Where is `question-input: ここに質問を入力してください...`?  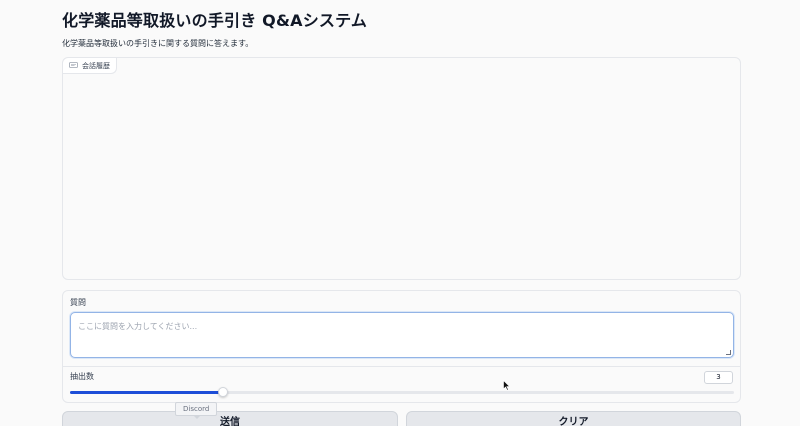 question-input: ここに質問を入力してください... is located at coordinates (402, 335).